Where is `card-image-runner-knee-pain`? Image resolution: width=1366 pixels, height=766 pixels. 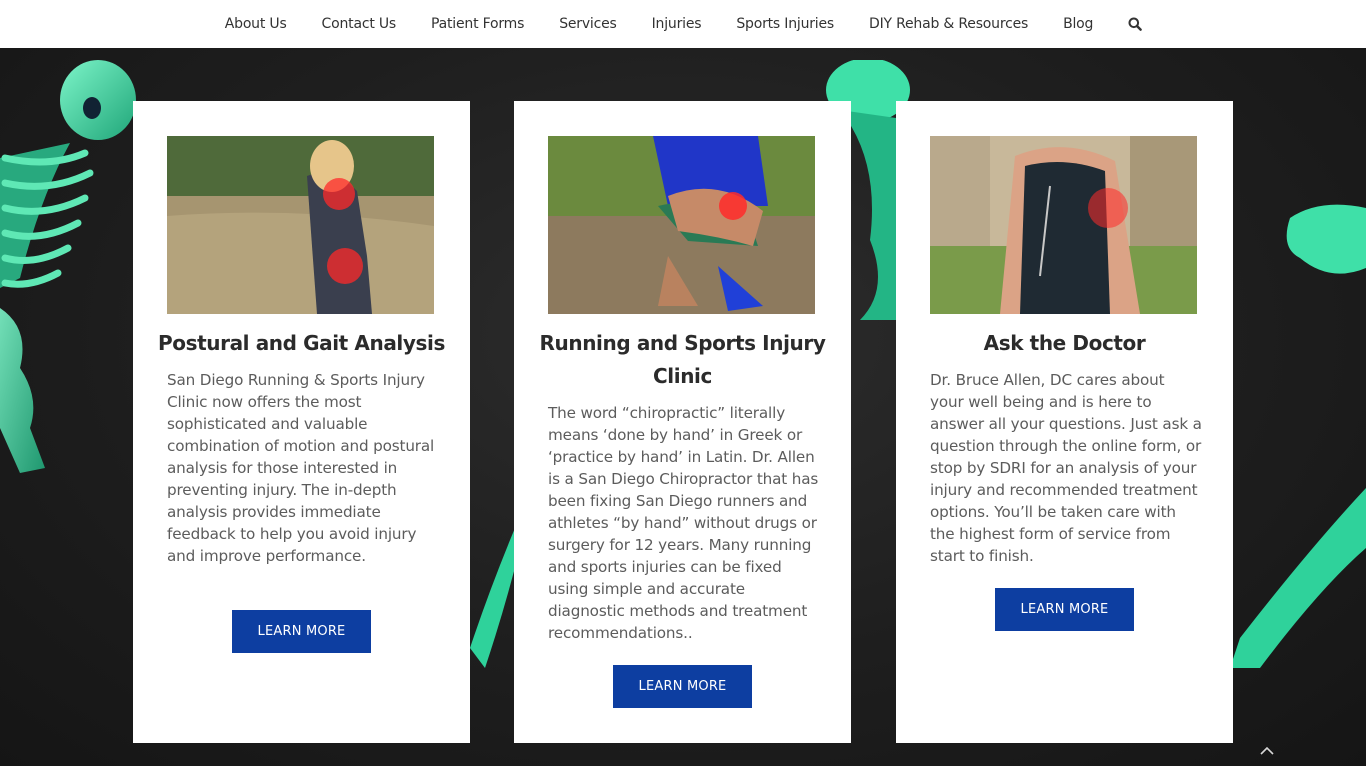
card-image-runner-knee-pain is located at coordinates (681, 225).